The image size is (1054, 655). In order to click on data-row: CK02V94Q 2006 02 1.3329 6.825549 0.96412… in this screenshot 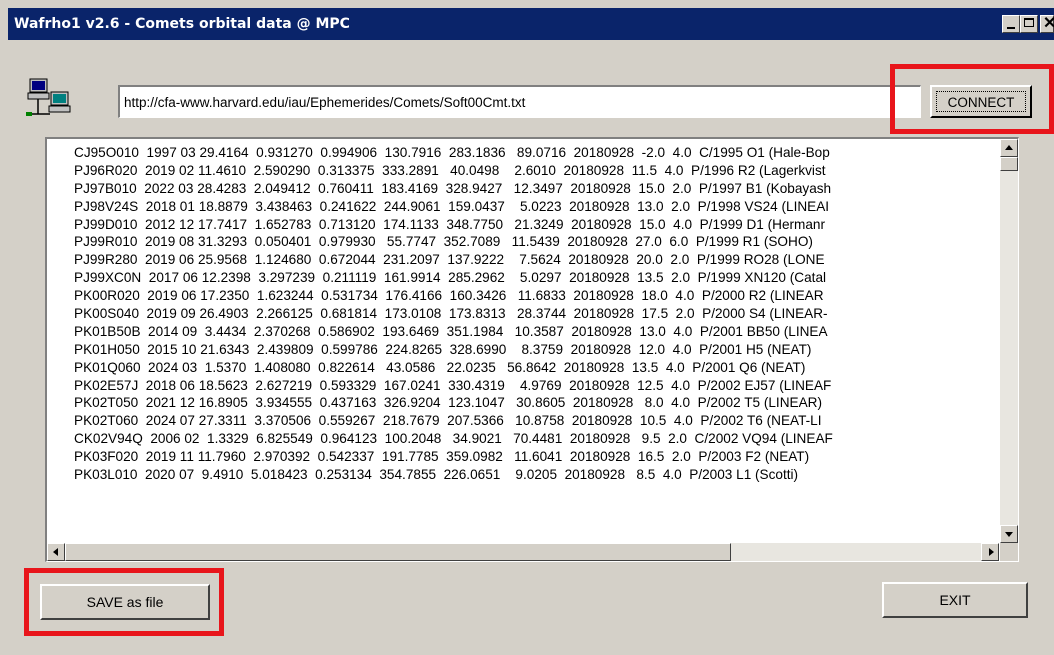, I will do `click(453, 439)`.